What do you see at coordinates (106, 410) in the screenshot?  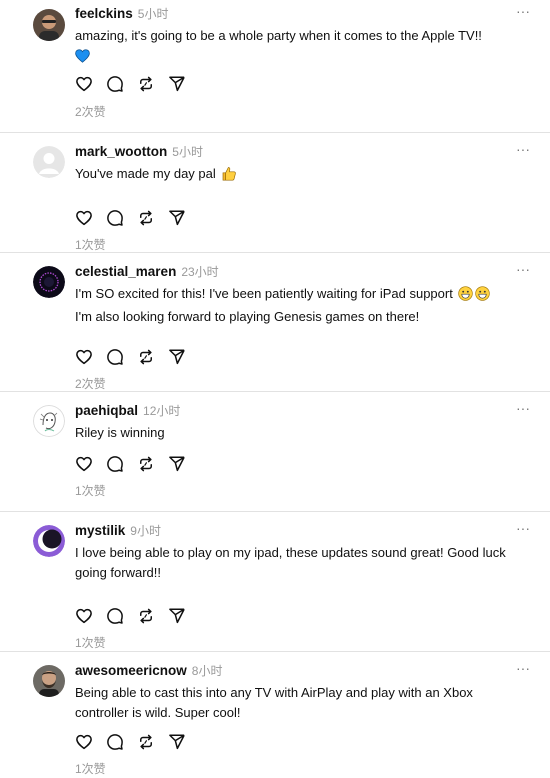 I see `username: paehiqbal` at bounding box center [106, 410].